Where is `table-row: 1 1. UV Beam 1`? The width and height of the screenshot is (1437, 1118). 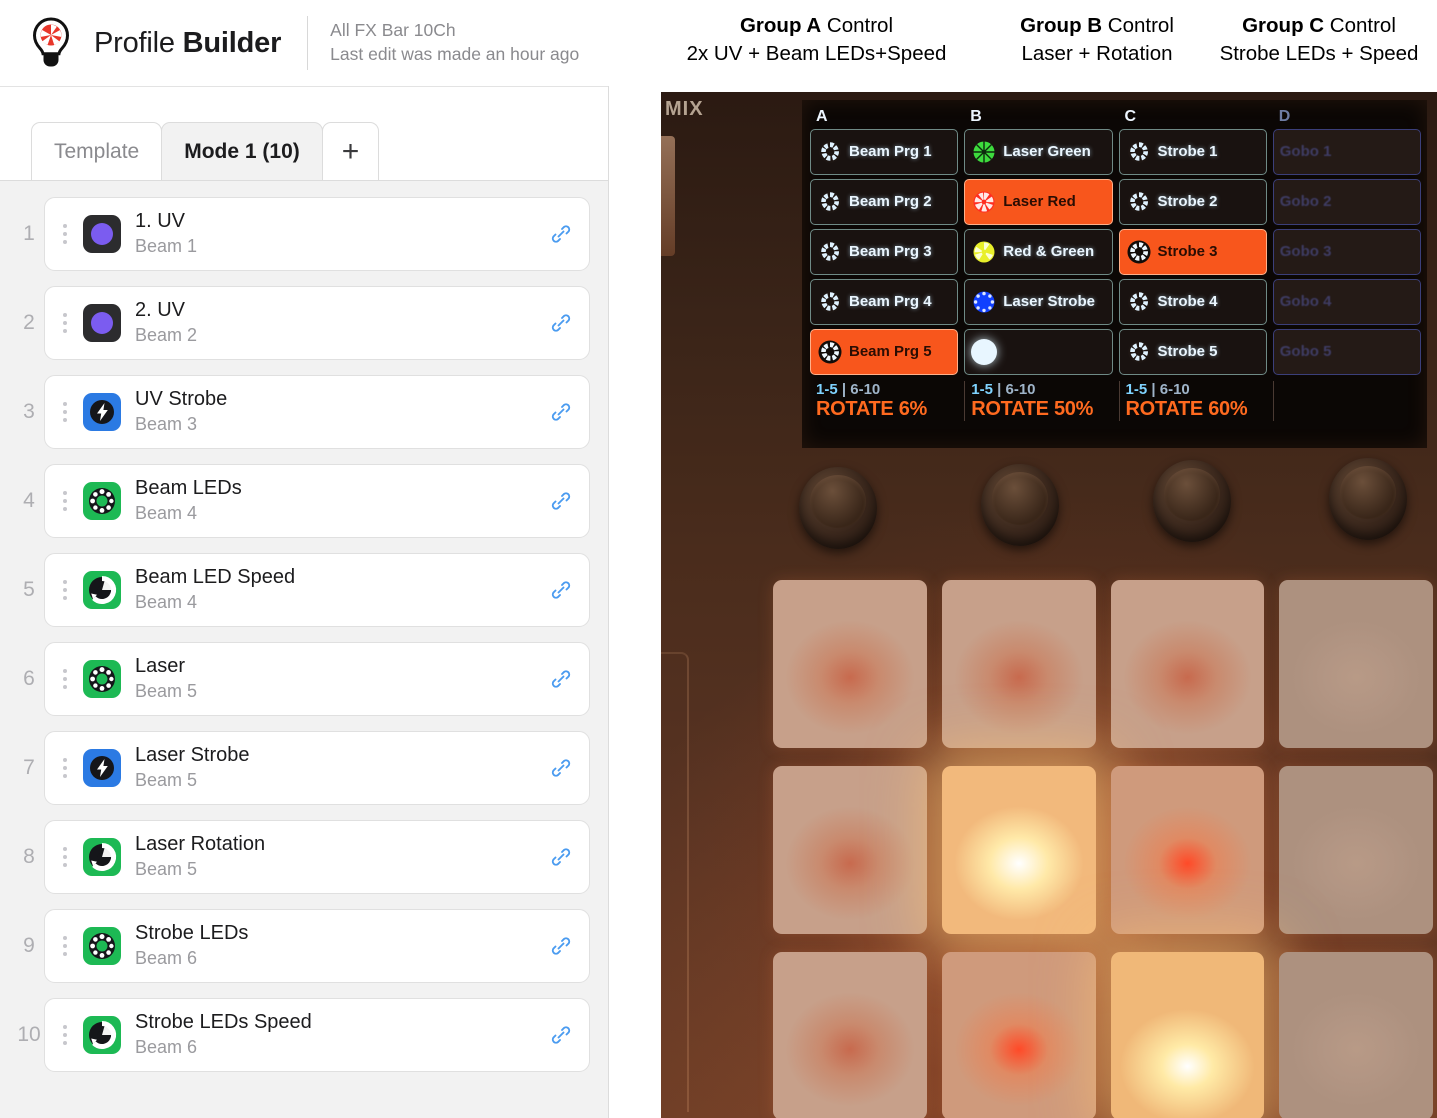 table-row: 1 1. UV Beam 1 is located at coordinates (302, 234).